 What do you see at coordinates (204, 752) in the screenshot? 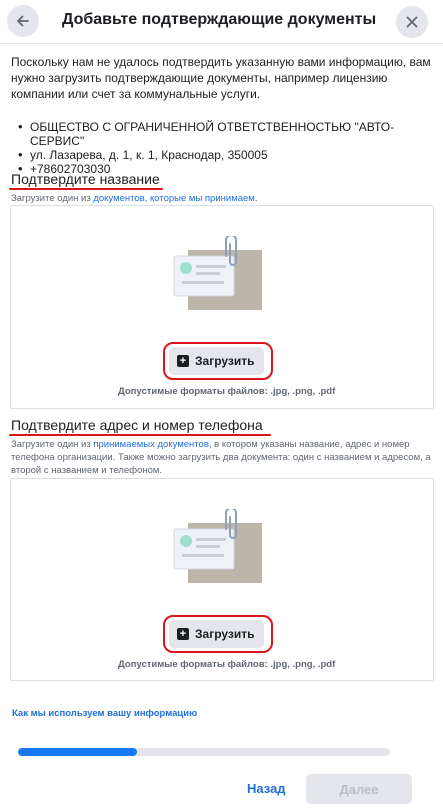
I see `progress-bar` at bounding box center [204, 752].